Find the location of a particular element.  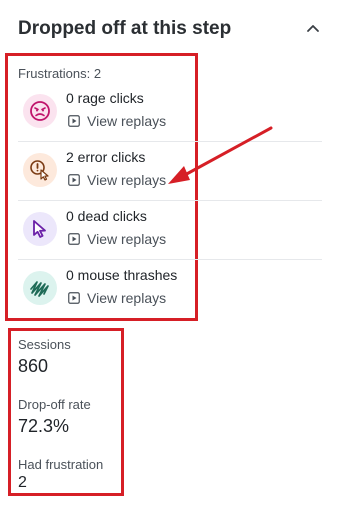

panel-header: Dropped off at this step is located at coordinates (172, 31).